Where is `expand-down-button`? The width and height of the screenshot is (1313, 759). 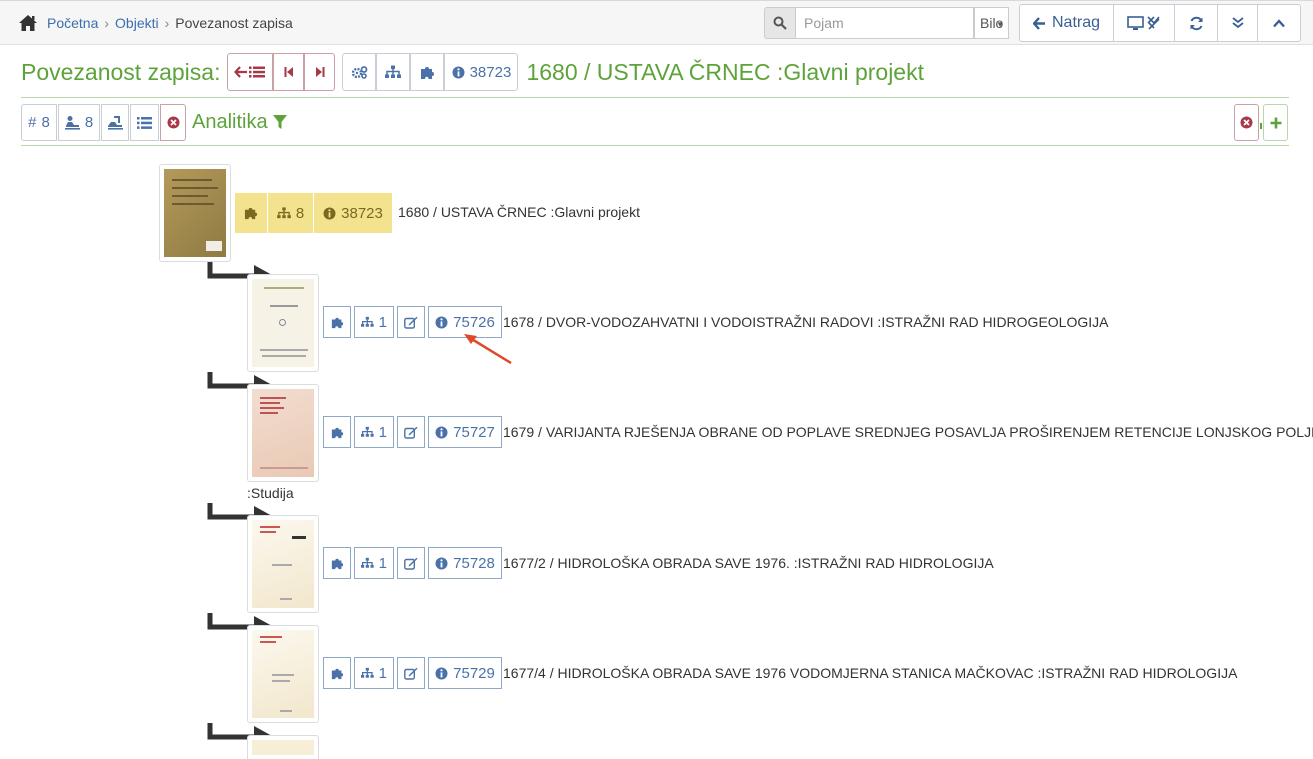 expand-down-button is located at coordinates (1237, 23).